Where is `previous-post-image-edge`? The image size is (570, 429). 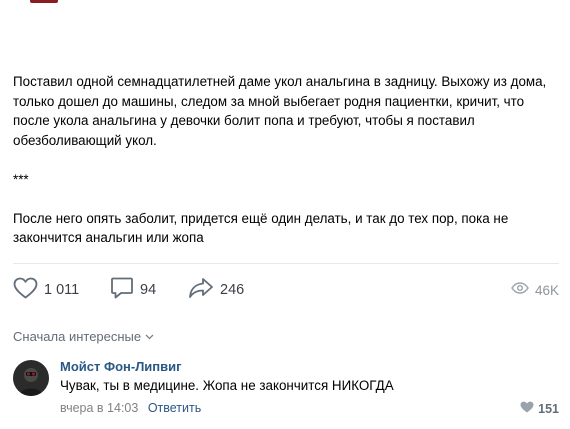 previous-post-image-edge is located at coordinates (44, 1).